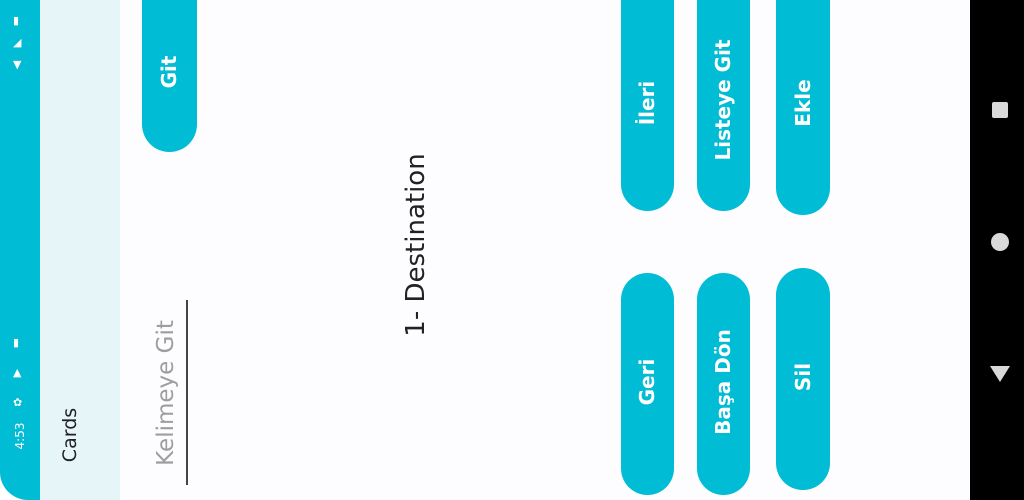 This screenshot has width=1024, height=500. I want to click on page-title: Cards, so click(70, 435).